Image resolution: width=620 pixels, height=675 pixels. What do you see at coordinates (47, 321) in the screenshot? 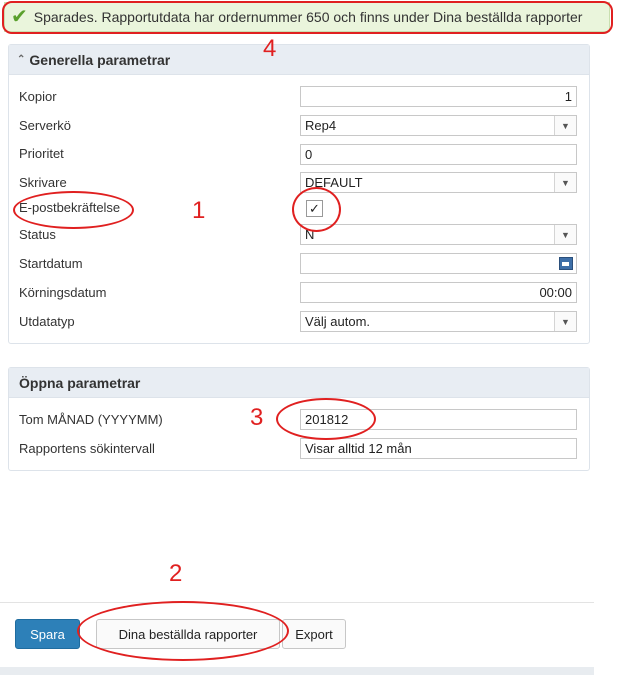
I see `label-utdatatyp: Utdatatyp` at bounding box center [47, 321].